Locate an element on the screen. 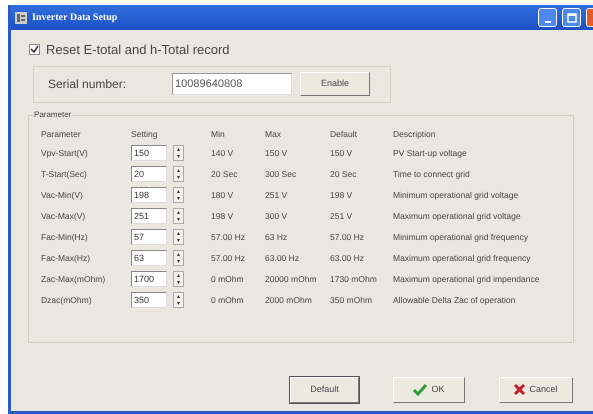 This screenshot has height=414, width=593. default-value: 350 mOhm is located at coordinates (352, 300).